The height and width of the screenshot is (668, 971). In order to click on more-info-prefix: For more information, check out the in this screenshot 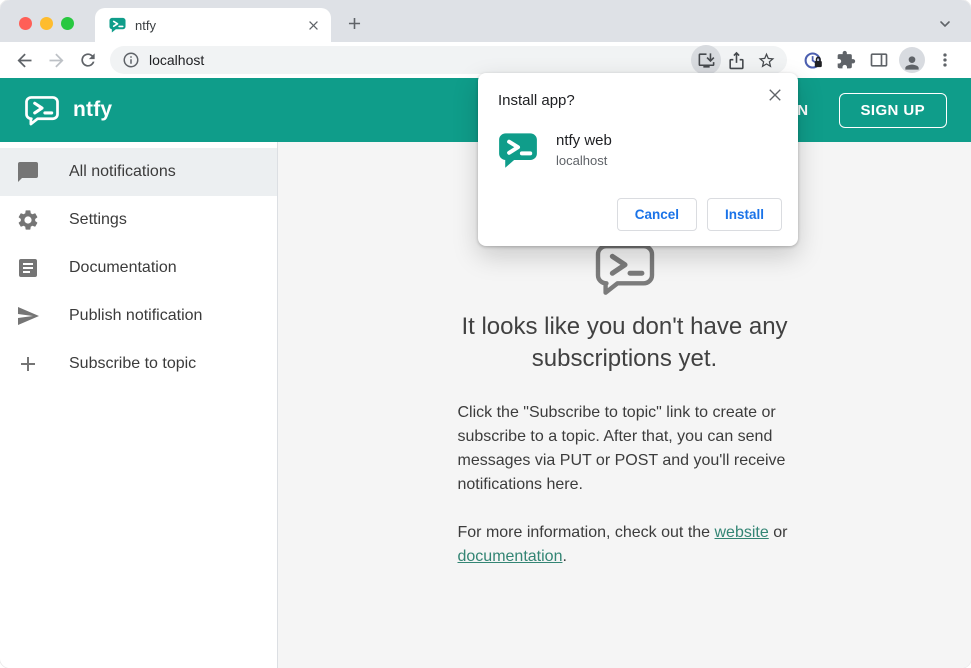, I will do `click(586, 532)`.